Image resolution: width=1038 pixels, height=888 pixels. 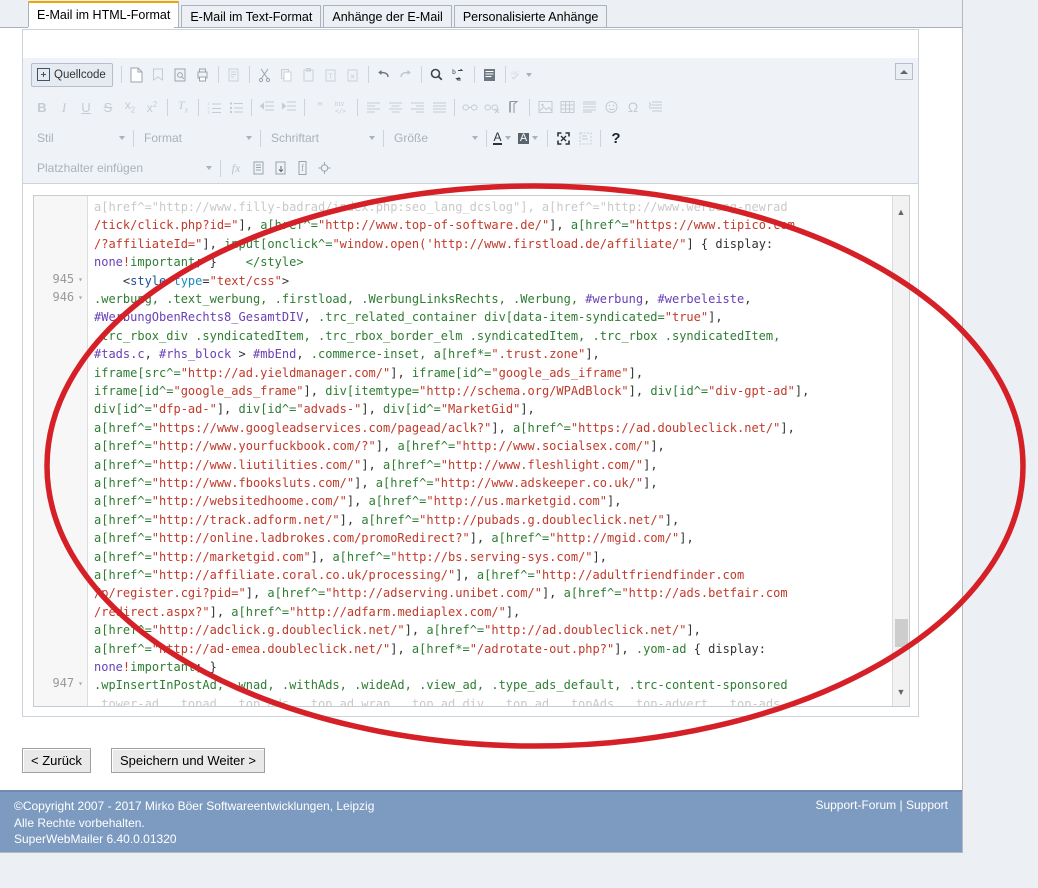 I want to click on code-token: ".trust.zone", so click(x=538, y=354).